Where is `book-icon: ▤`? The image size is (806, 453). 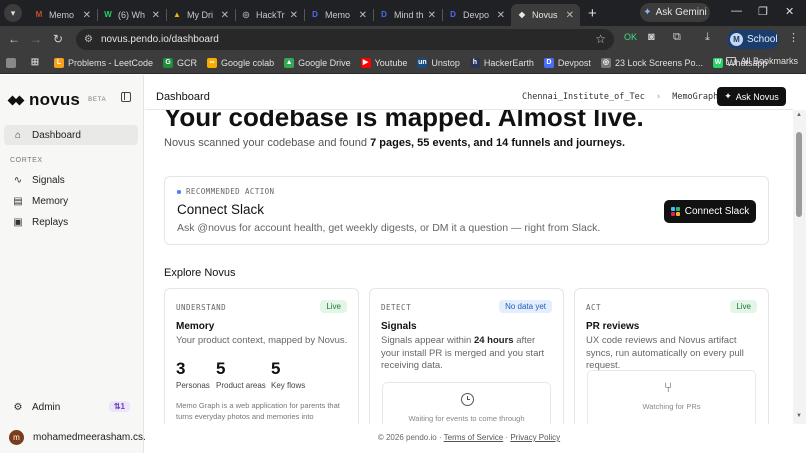 book-icon: ▤ is located at coordinates (18, 201).